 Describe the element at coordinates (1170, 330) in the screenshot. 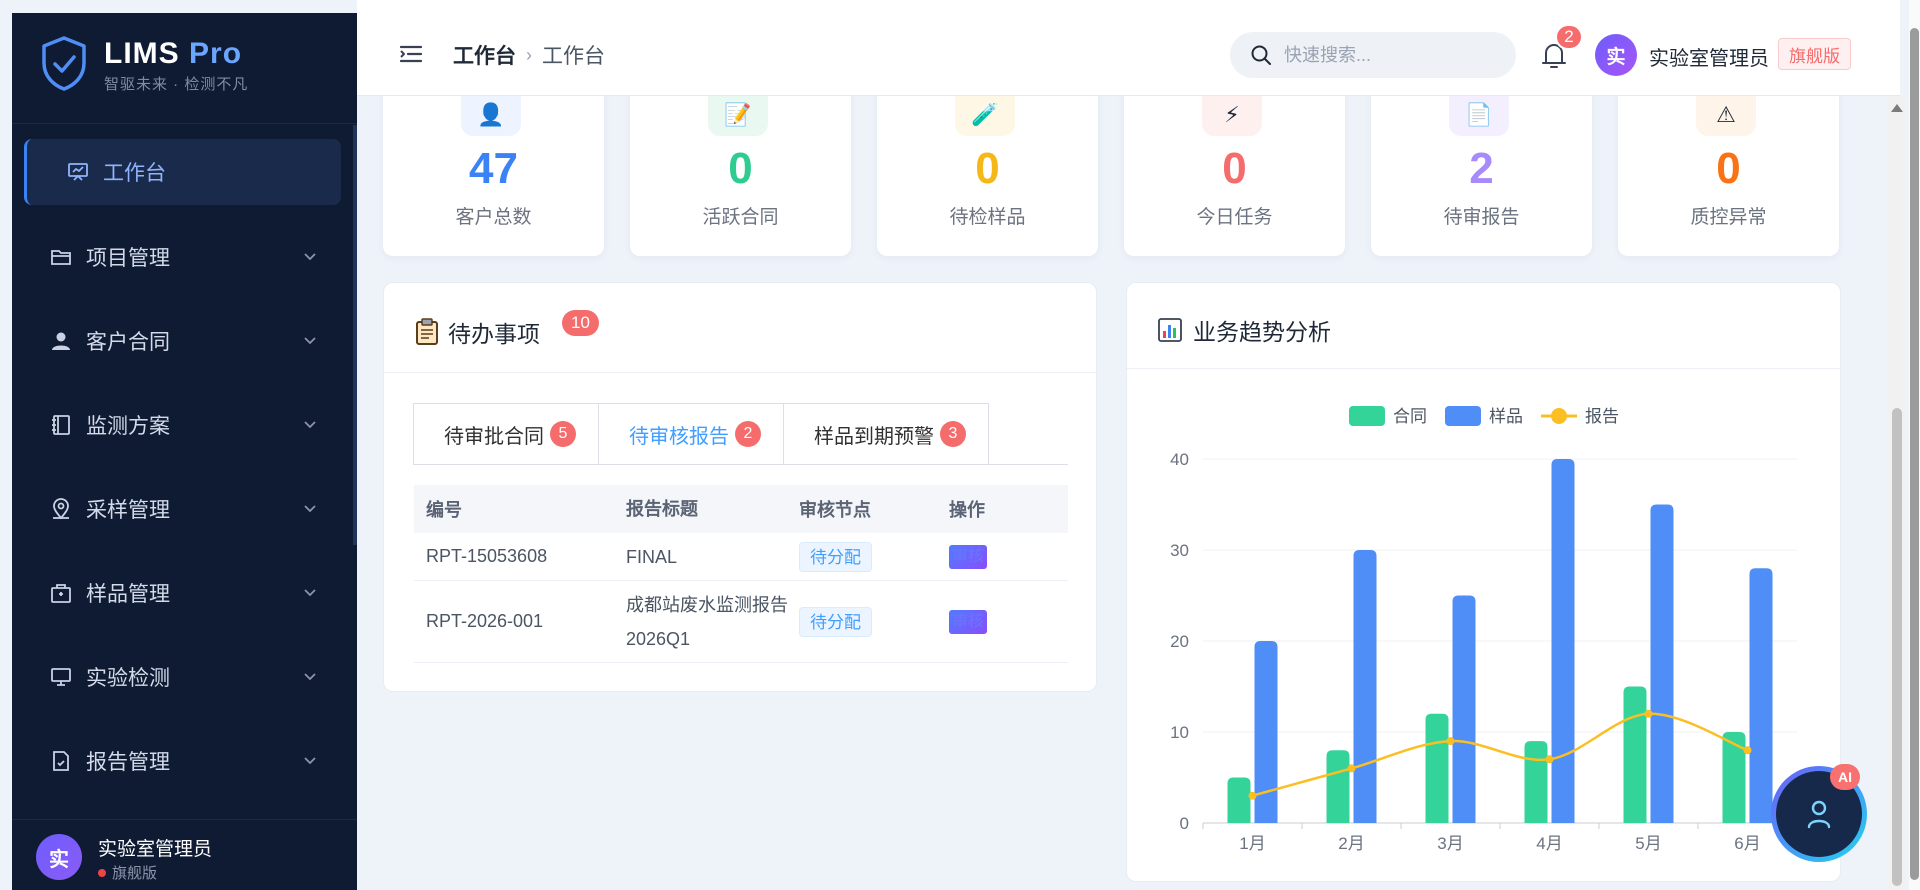

I see `bar-chart-icon` at that location.